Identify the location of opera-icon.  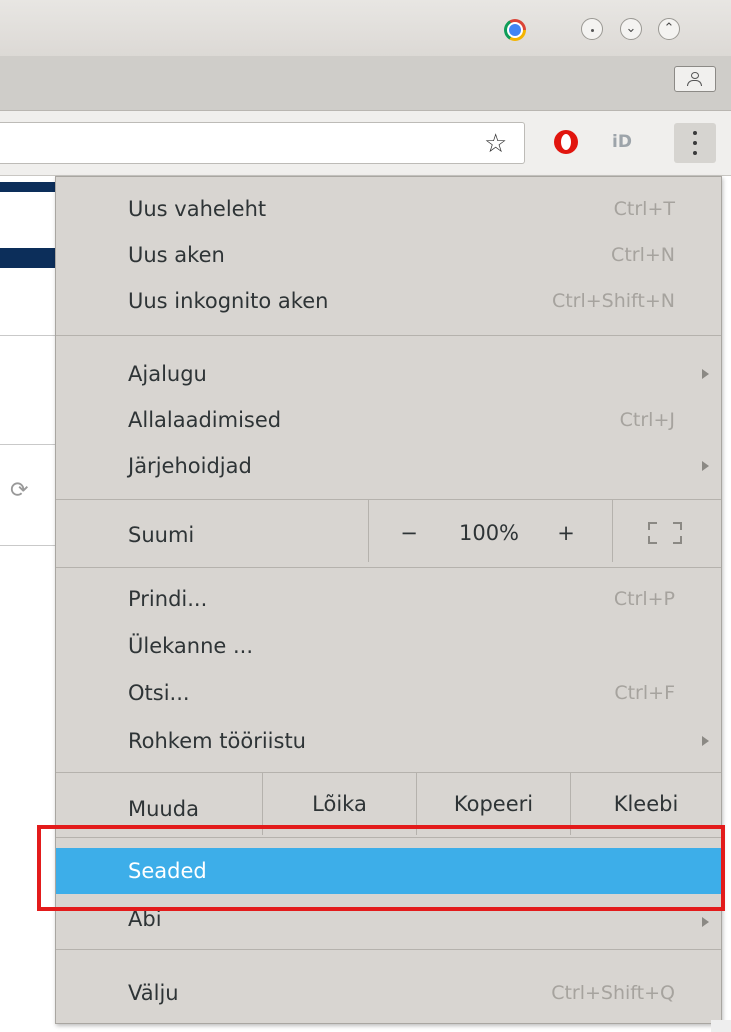
(566, 142).